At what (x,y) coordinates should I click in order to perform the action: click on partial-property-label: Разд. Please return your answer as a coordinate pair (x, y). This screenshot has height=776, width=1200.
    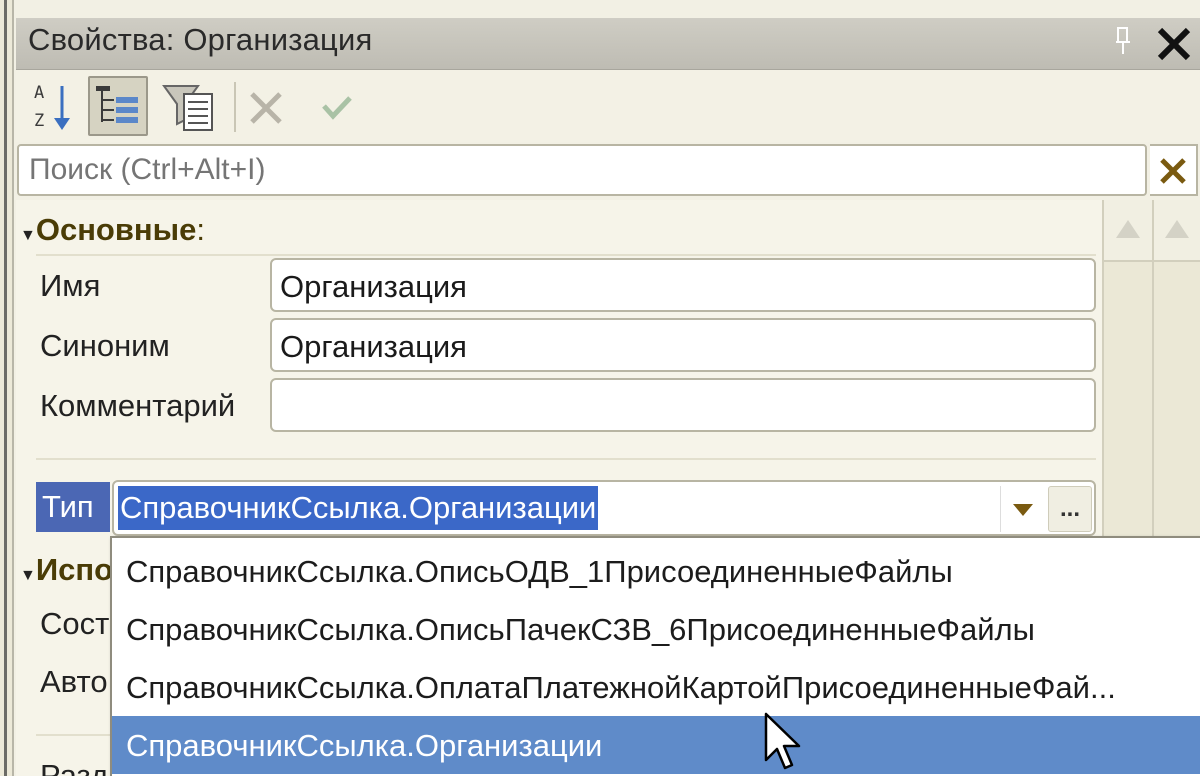
    Looking at the image, I should click on (74, 767).